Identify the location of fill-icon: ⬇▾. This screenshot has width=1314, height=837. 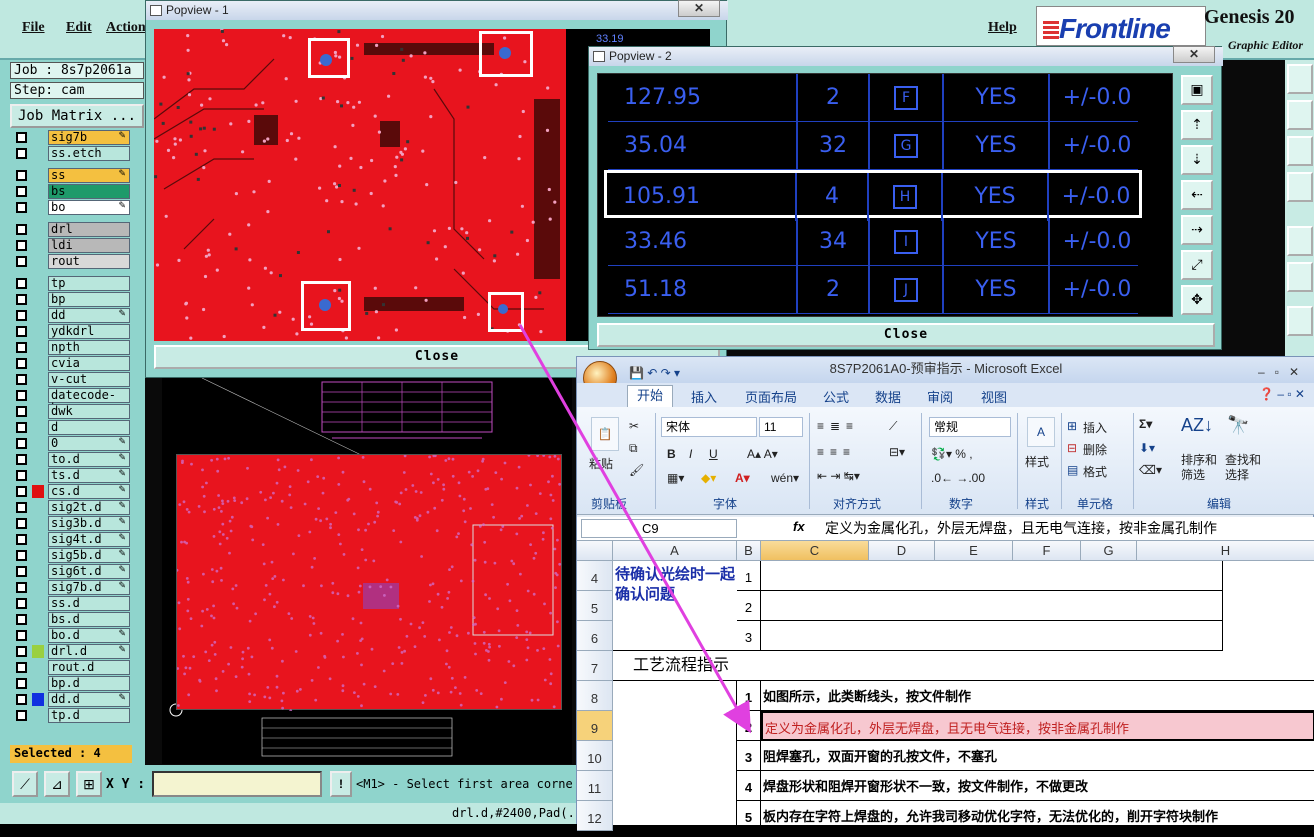
(1147, 448).